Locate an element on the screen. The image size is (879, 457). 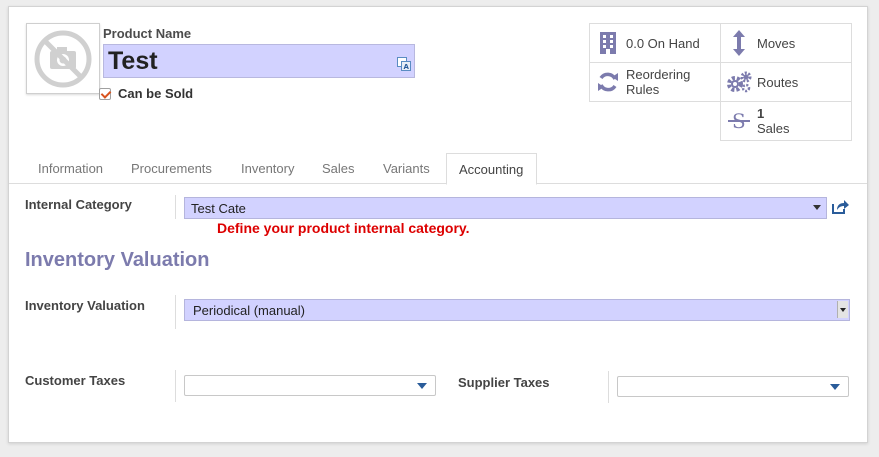
inventory-valuation-label: Inventory Valuation is located at coordinates (85, 305).